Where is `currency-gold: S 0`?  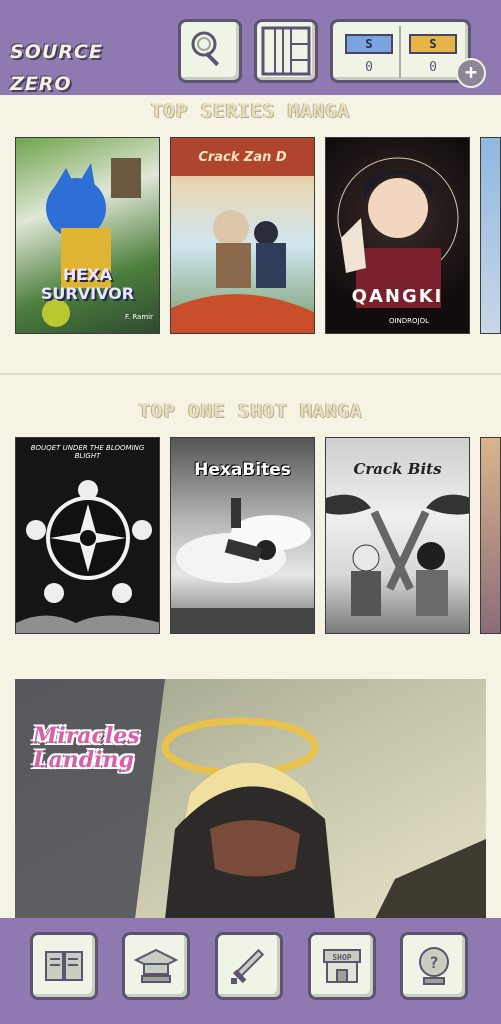 currency-gold: S 0 is located at coordinates (433, 54).